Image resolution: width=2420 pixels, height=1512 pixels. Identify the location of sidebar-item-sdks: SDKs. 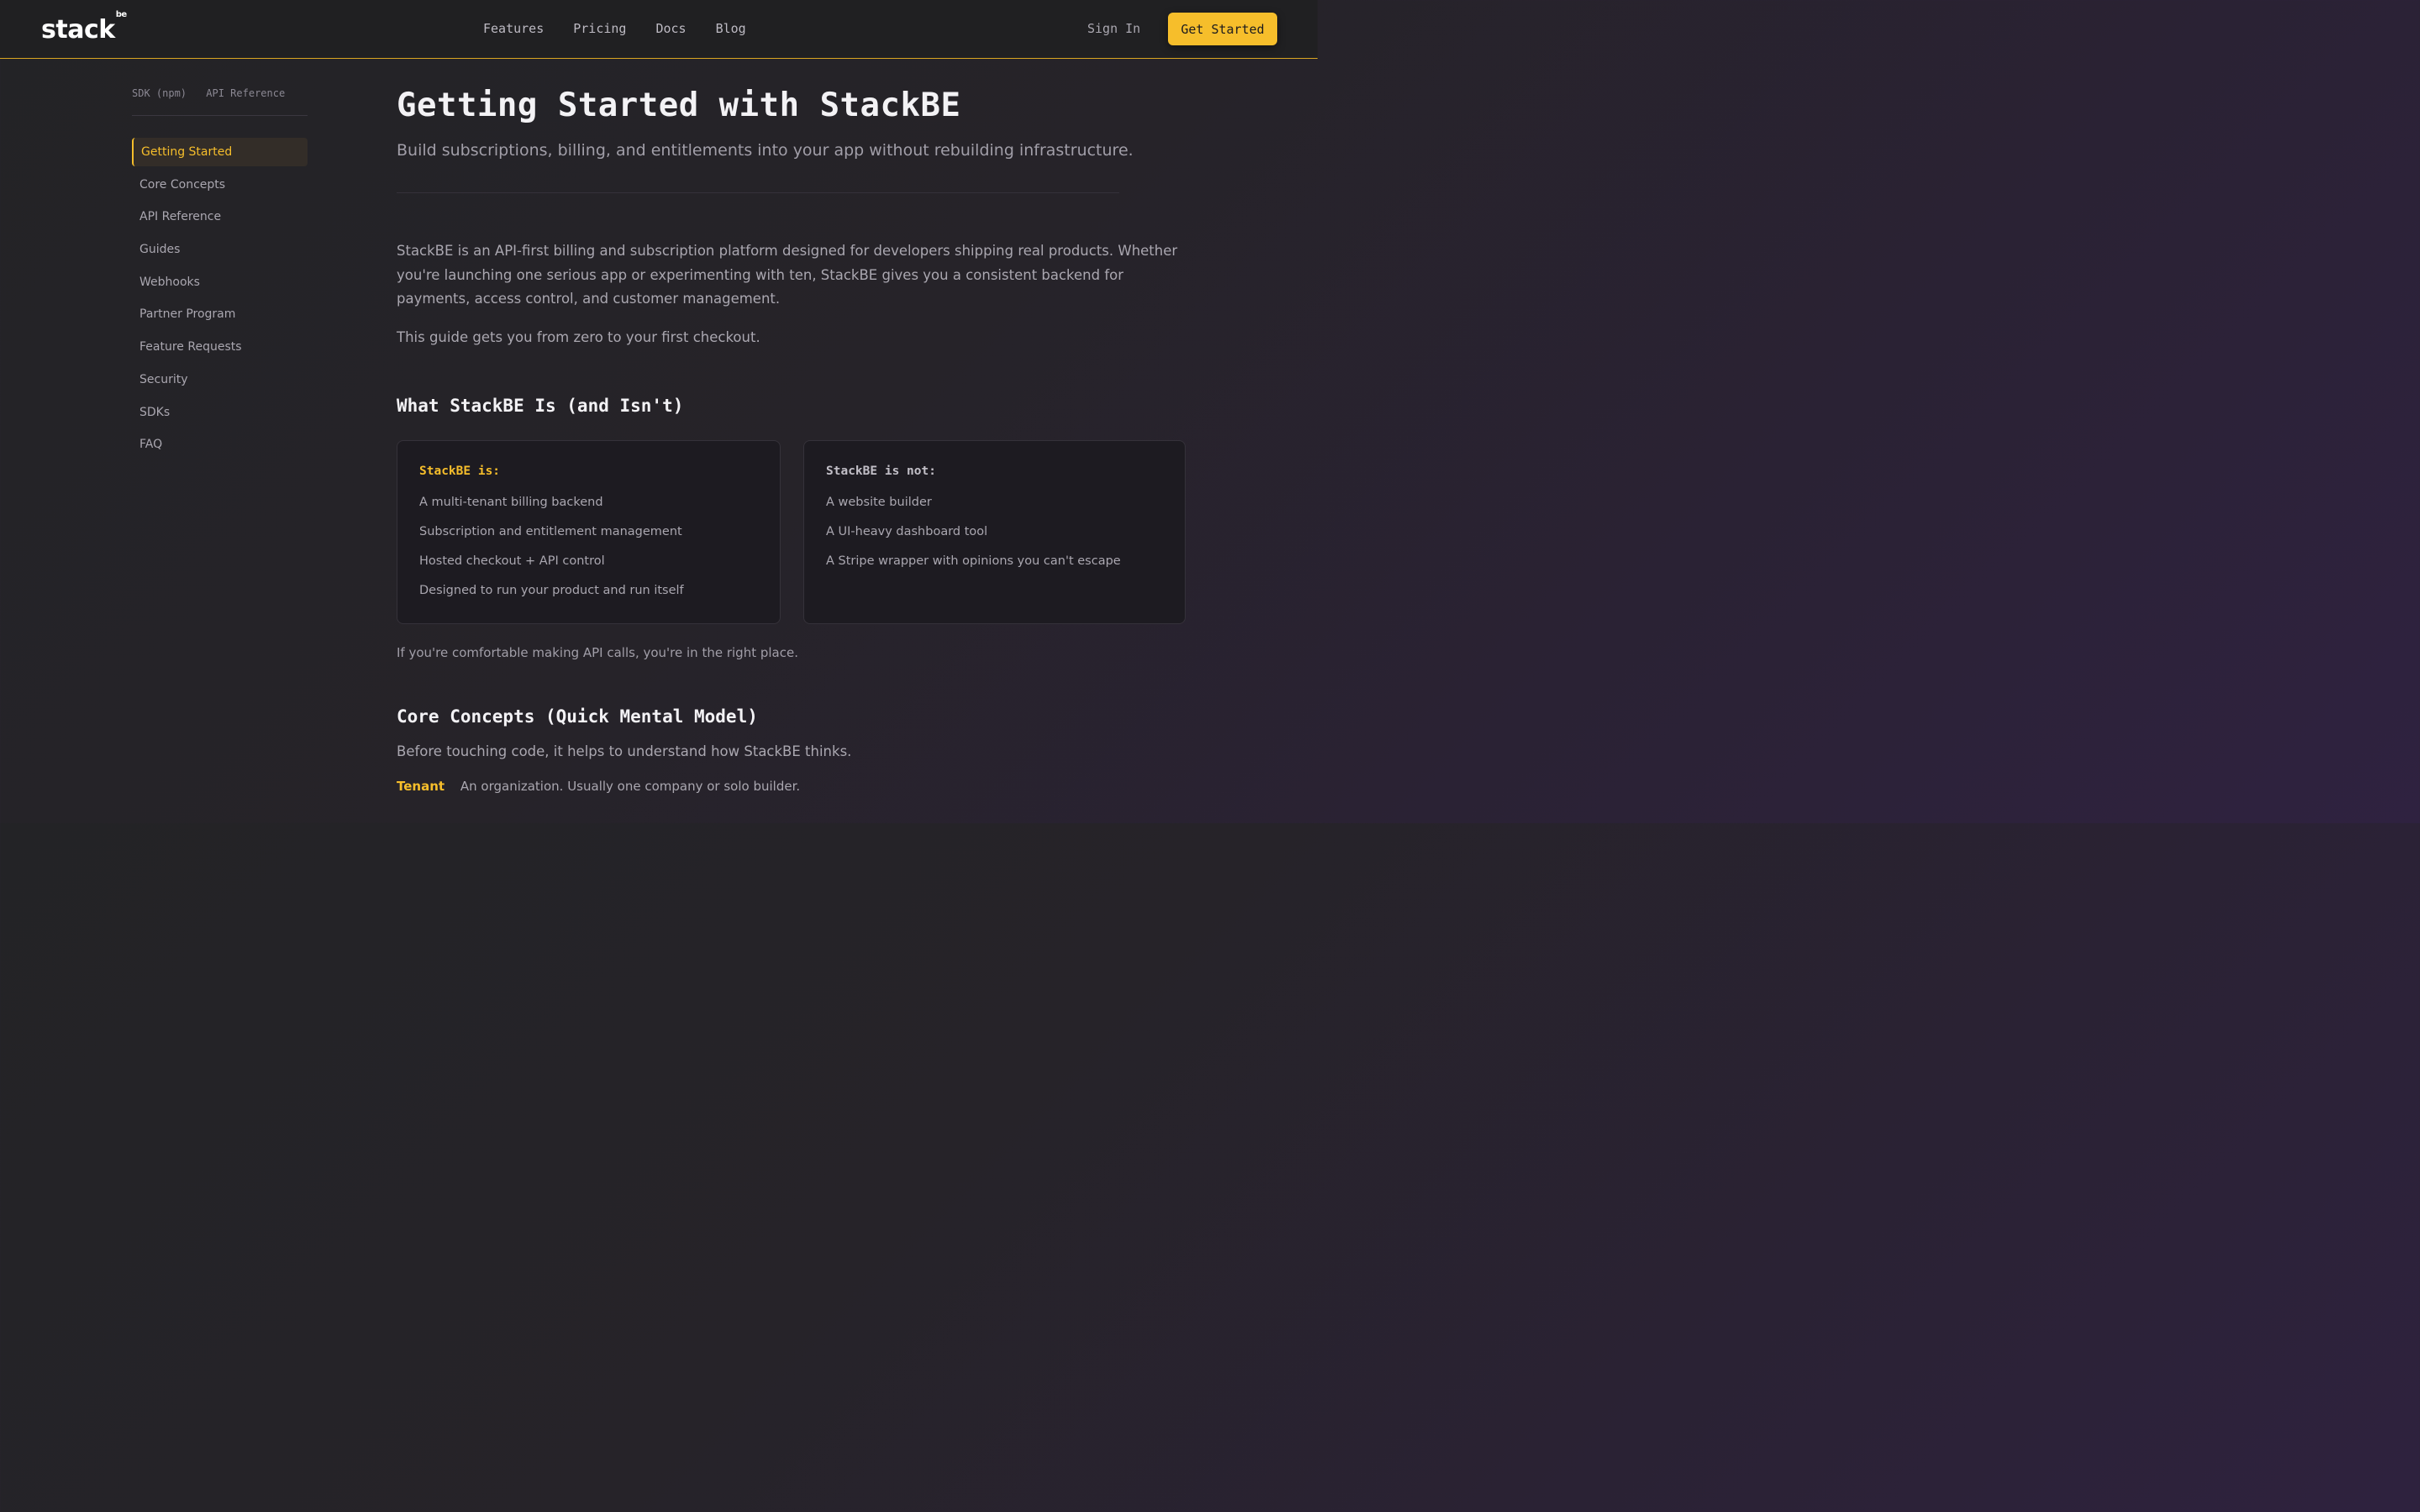
(220, 412).